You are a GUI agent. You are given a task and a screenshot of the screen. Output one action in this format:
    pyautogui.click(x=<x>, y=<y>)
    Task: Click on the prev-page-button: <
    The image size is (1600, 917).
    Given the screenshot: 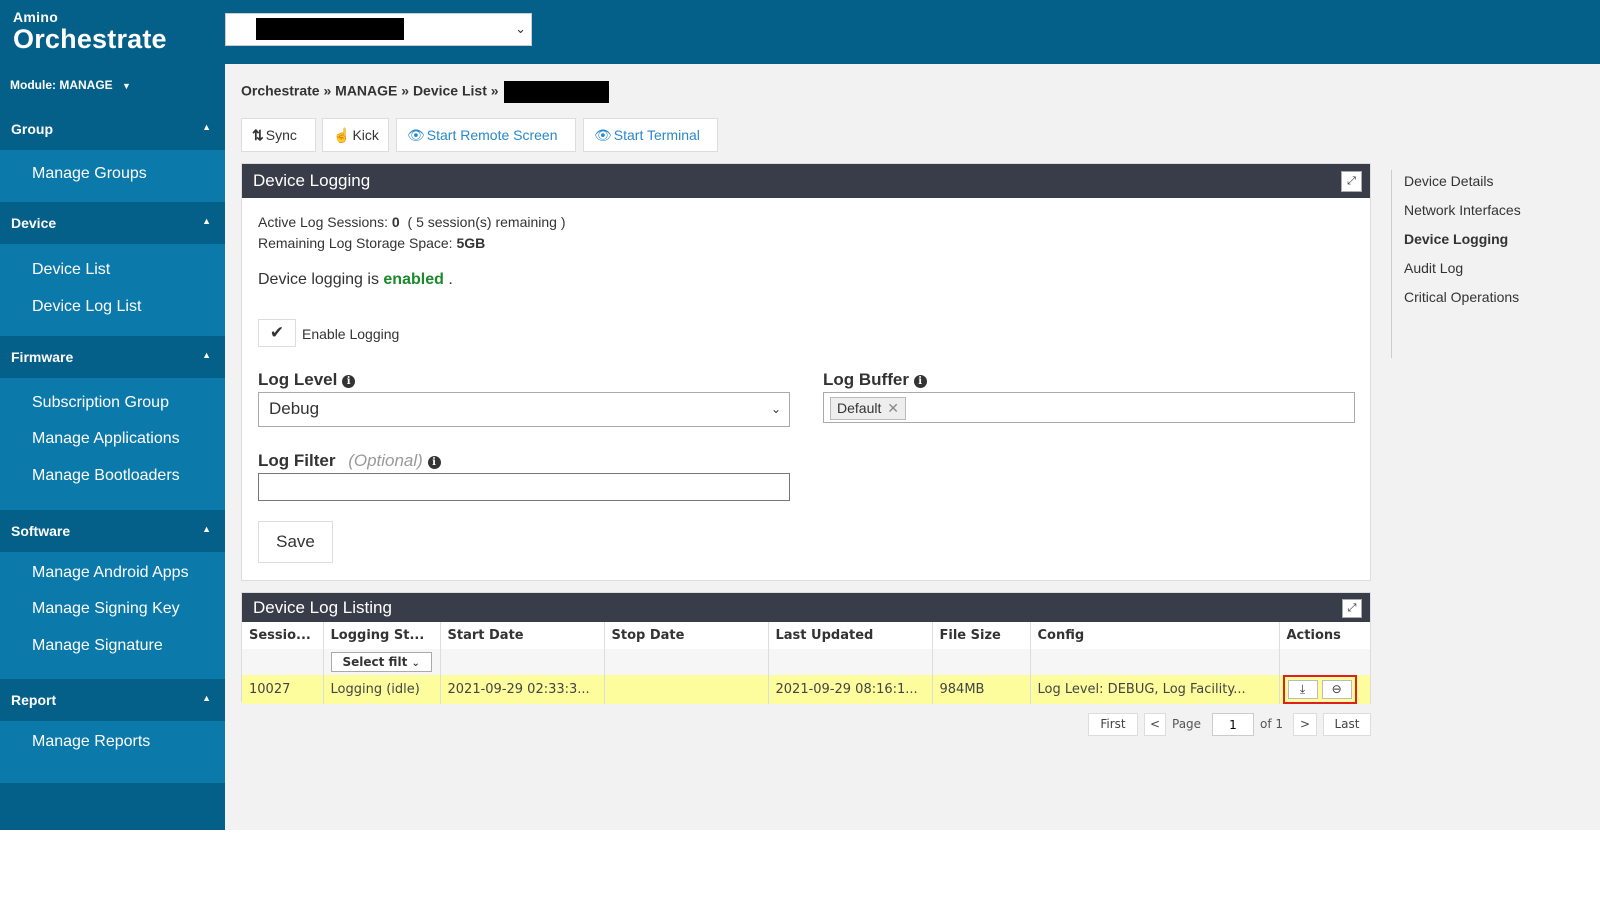 What is the action you would take?
    pyautogui.click(x=1155, y=724)
    